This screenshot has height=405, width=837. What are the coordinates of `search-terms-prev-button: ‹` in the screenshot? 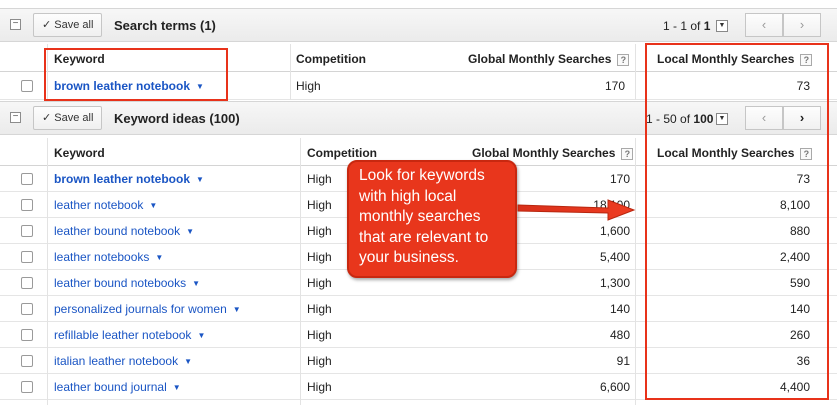 It's located at (764, 25).